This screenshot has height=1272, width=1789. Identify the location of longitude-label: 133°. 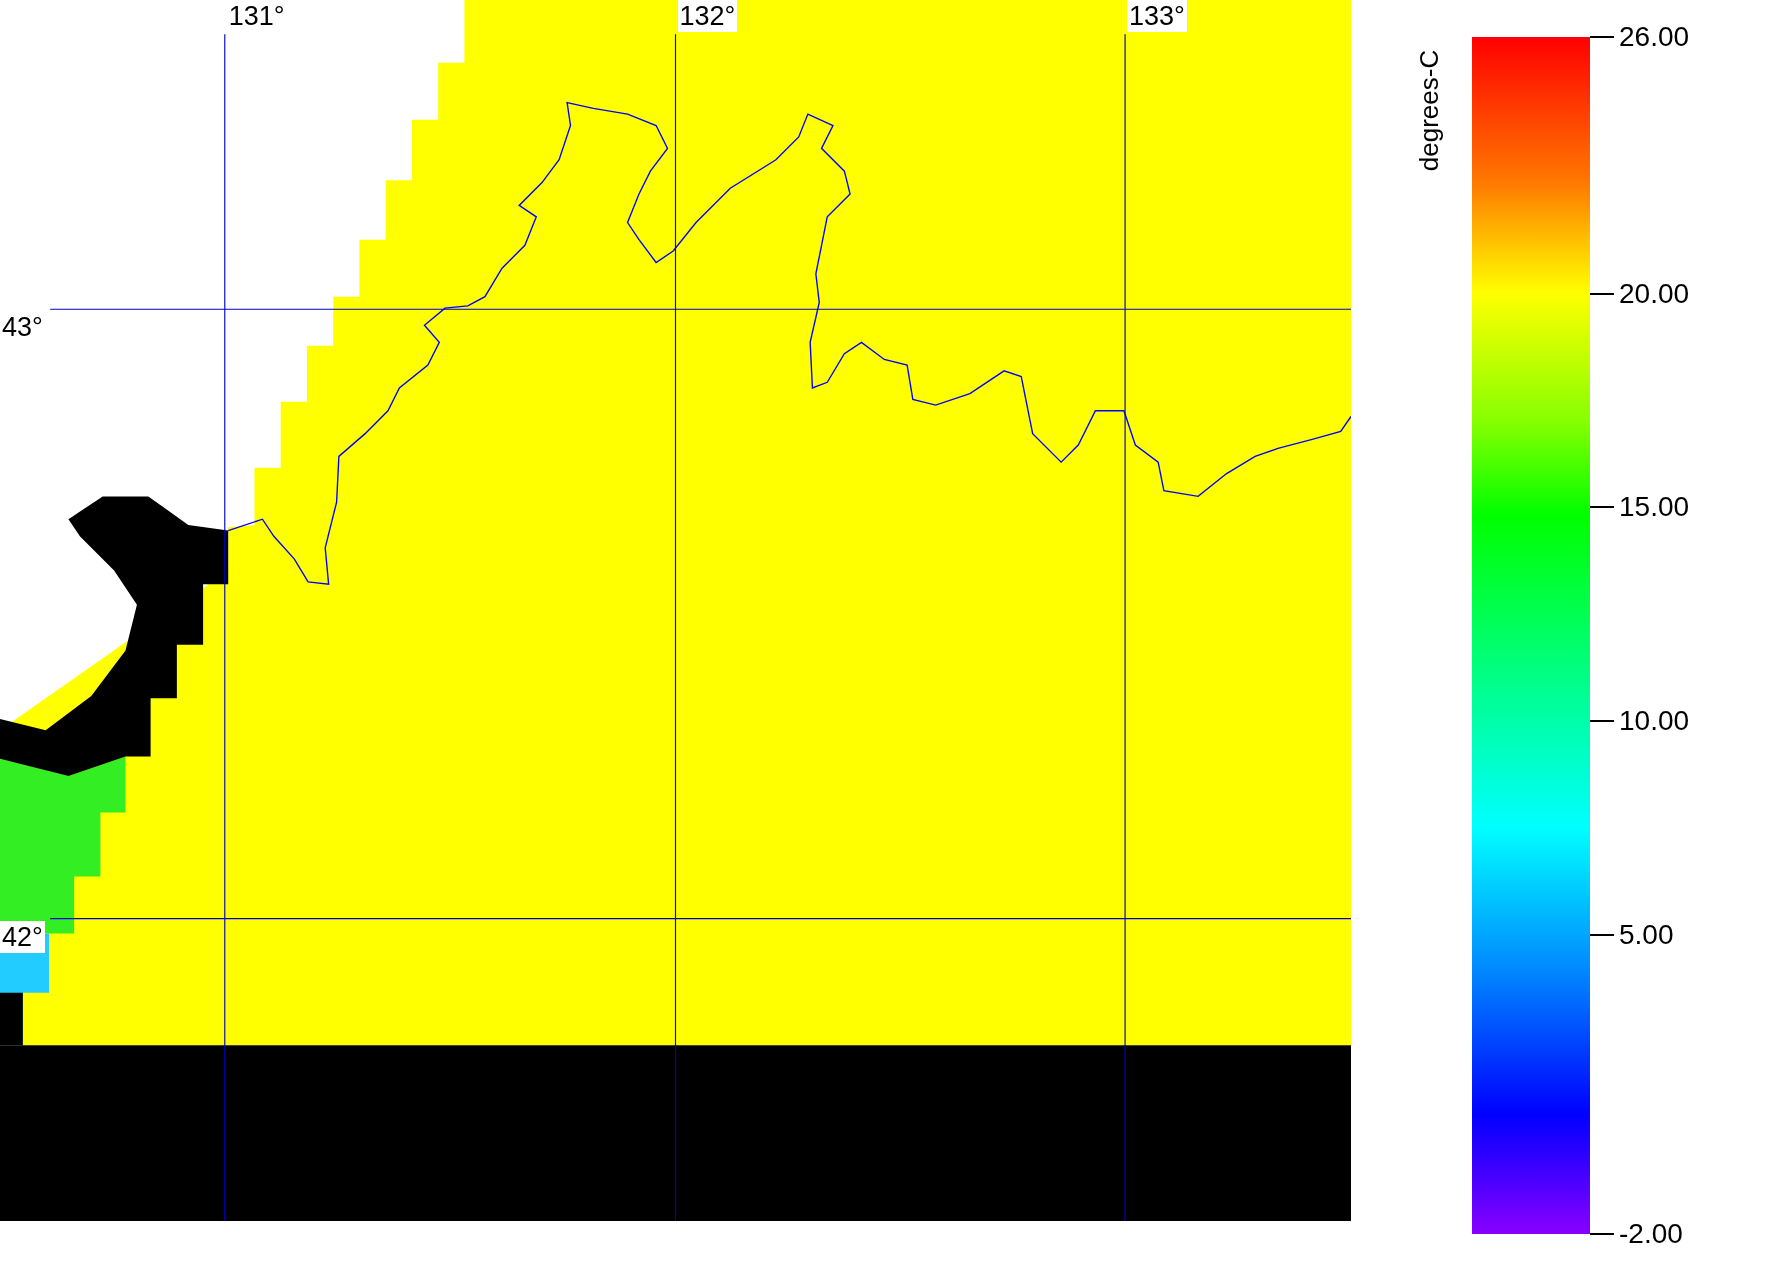
(1157, 16).